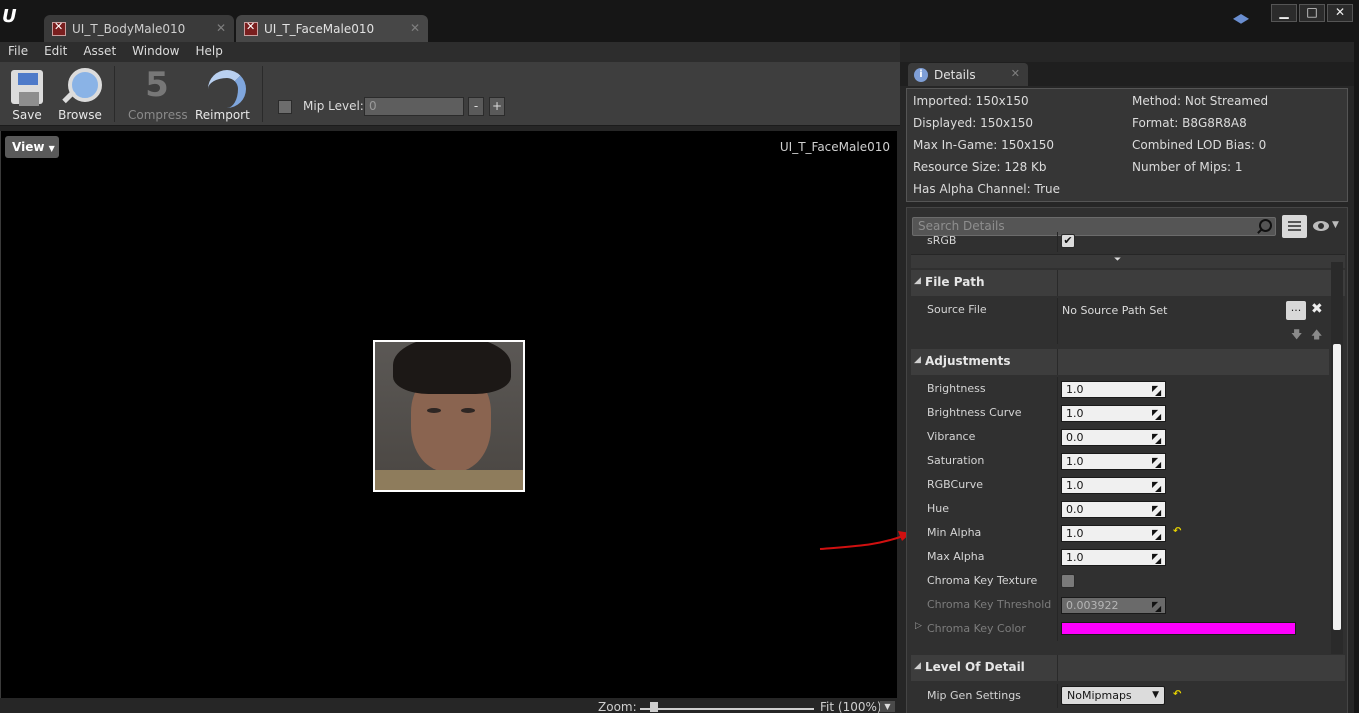 The width and height of the screenshot is (1359, 713). What do you see at coordinates (727, 709) in the screenshot?
I see `zoom-slider-track` at bounding box center [727, 709].